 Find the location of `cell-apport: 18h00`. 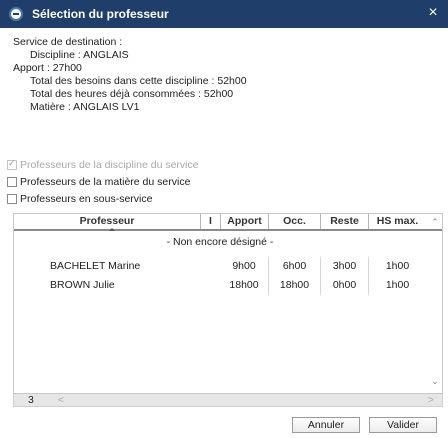

cell-apport: 18h00 is located at coordinates (244, 285).